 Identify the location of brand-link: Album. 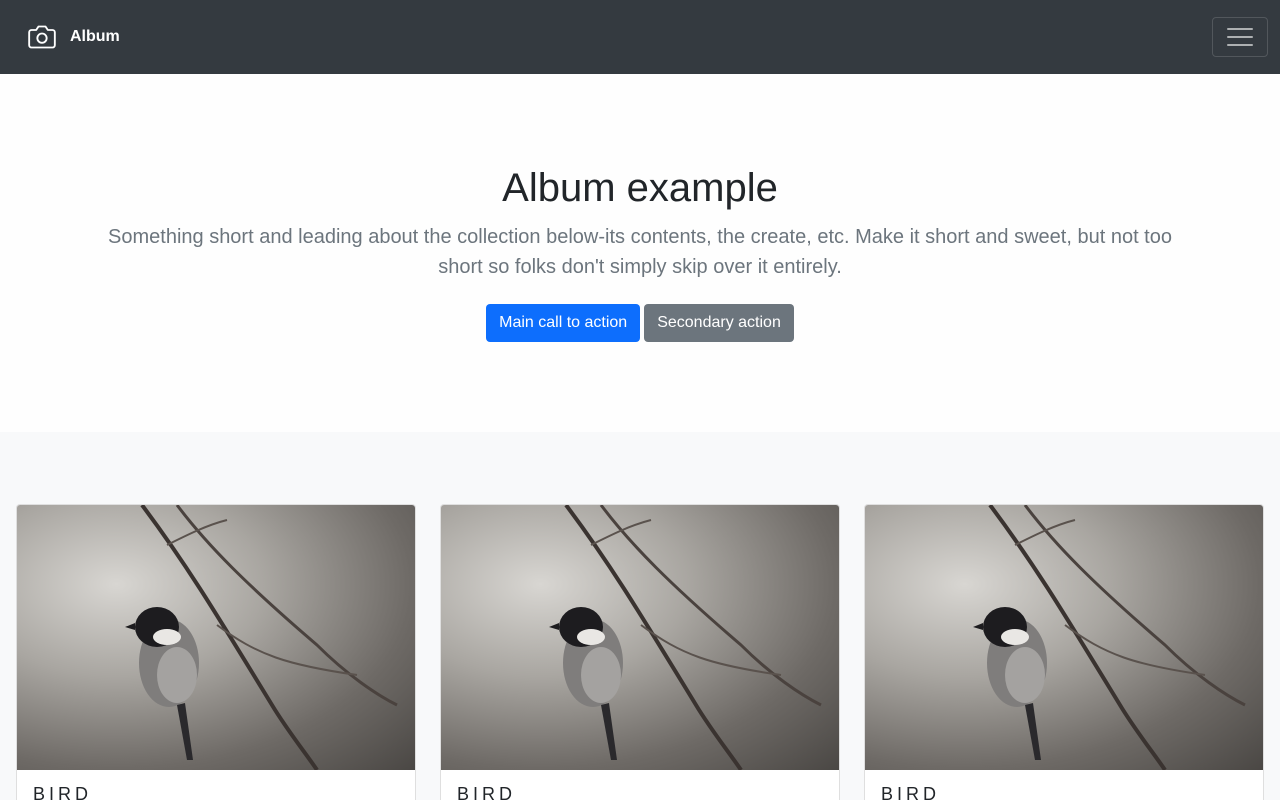
(74, 37).